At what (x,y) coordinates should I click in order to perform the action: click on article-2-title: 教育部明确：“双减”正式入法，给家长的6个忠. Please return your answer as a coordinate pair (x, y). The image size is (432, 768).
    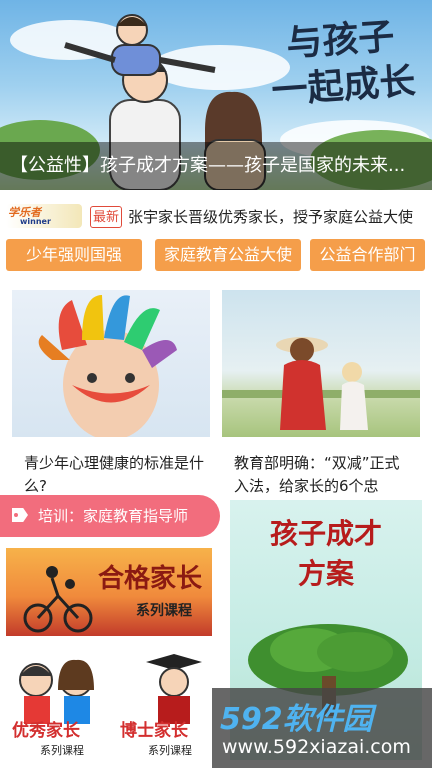
    Looking at the image, I should click on (324, 475).